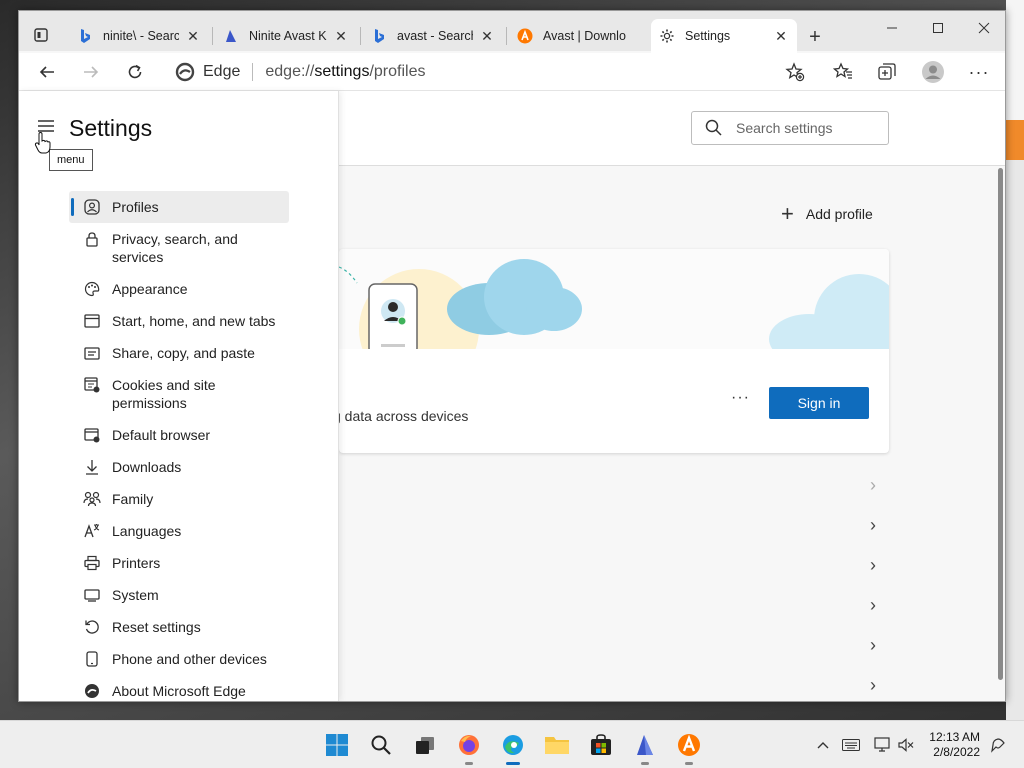 This screenshot has width=1024, height=768. I want to click on start-button, so click(337, 745).